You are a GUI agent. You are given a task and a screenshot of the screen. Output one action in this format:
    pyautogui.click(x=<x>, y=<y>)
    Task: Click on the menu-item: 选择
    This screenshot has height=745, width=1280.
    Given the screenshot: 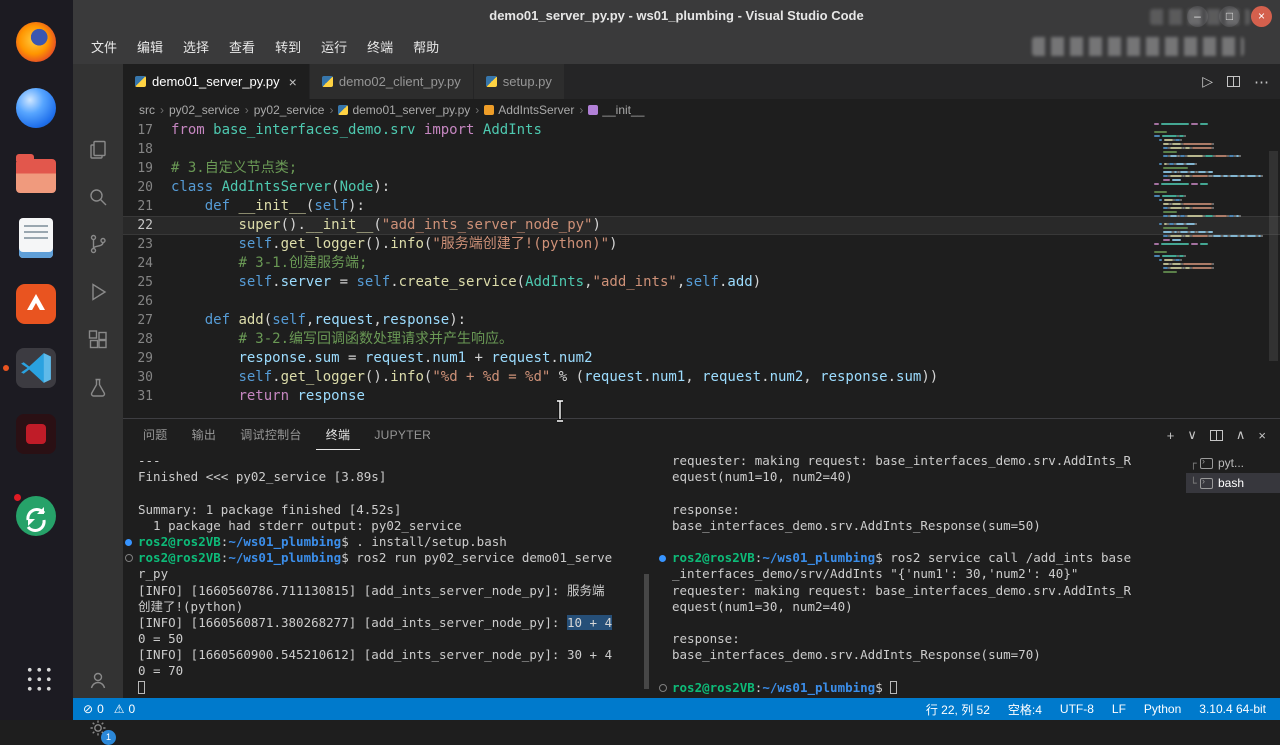 What is the action you would take?
    pyautogui.click(x=196, y=47)
    